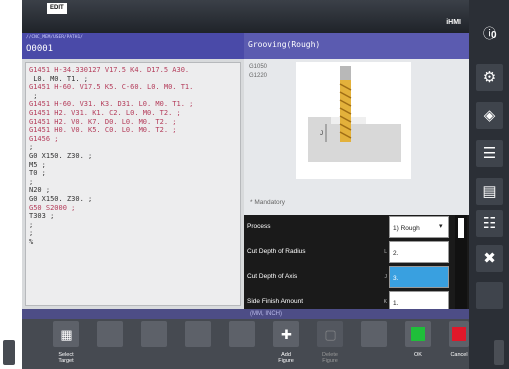 The height and width of the screenshot is (369, 509). Describe the element at coordinates (272, 276) in the screenshot. I see `param-name: Cut Depth of Axis` at that location.